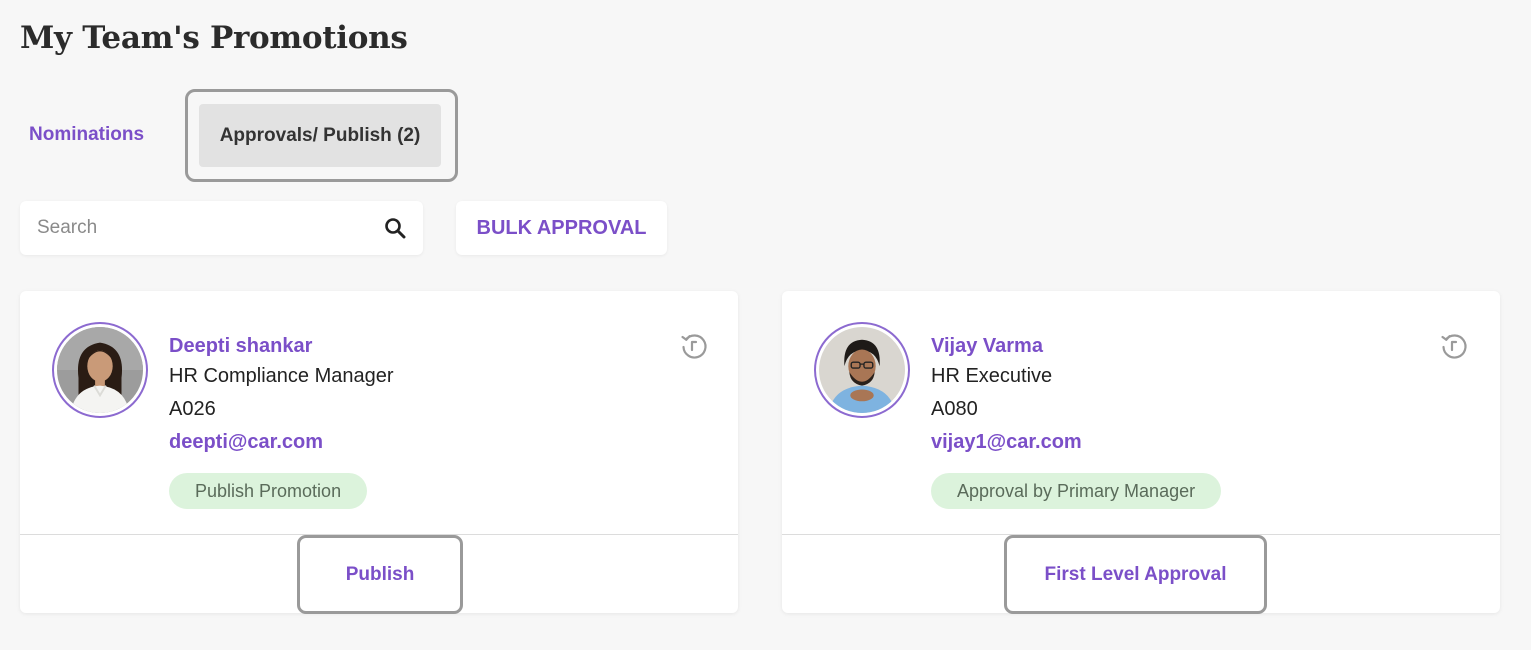 This screenshot has width=1531, height=650. I want to click on status-badge: Approval by Primary Manager, so click(1076, 491).